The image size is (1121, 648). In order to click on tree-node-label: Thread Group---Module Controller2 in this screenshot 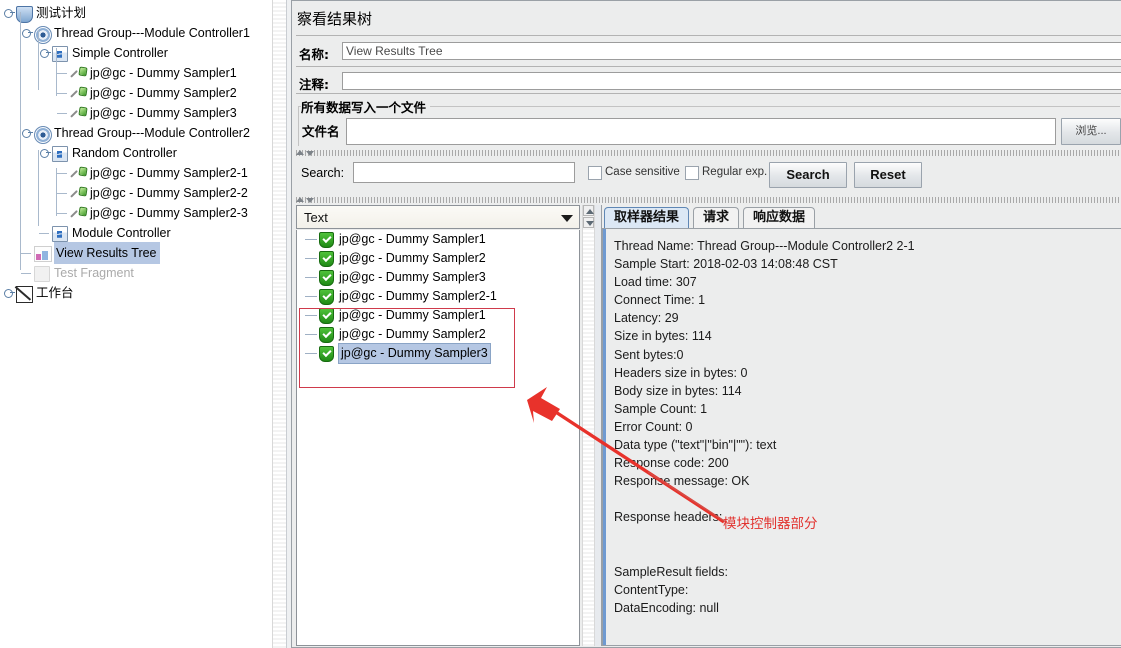, I will do `click(152, 132)`.